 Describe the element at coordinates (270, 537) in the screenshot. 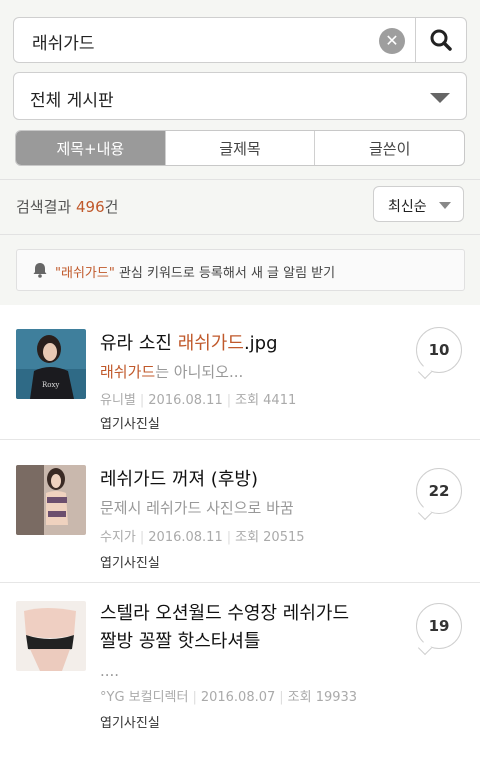

I see `post-views: 조회 20515` at that location.